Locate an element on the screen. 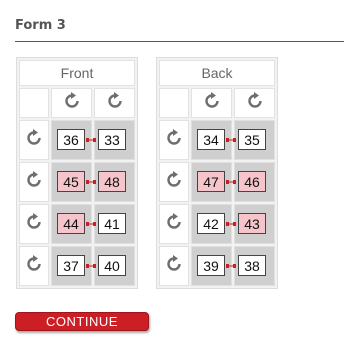 The height and width of the screenshot is (339, 344). page-number-field: 34 is located at coordinates (211, 139).